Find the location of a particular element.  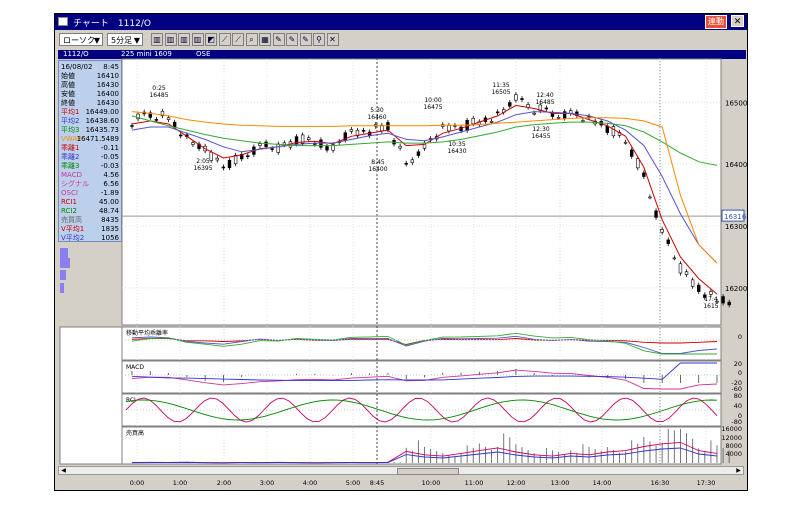

macd-axis-label: 20 is located at coordinates (738, 364).